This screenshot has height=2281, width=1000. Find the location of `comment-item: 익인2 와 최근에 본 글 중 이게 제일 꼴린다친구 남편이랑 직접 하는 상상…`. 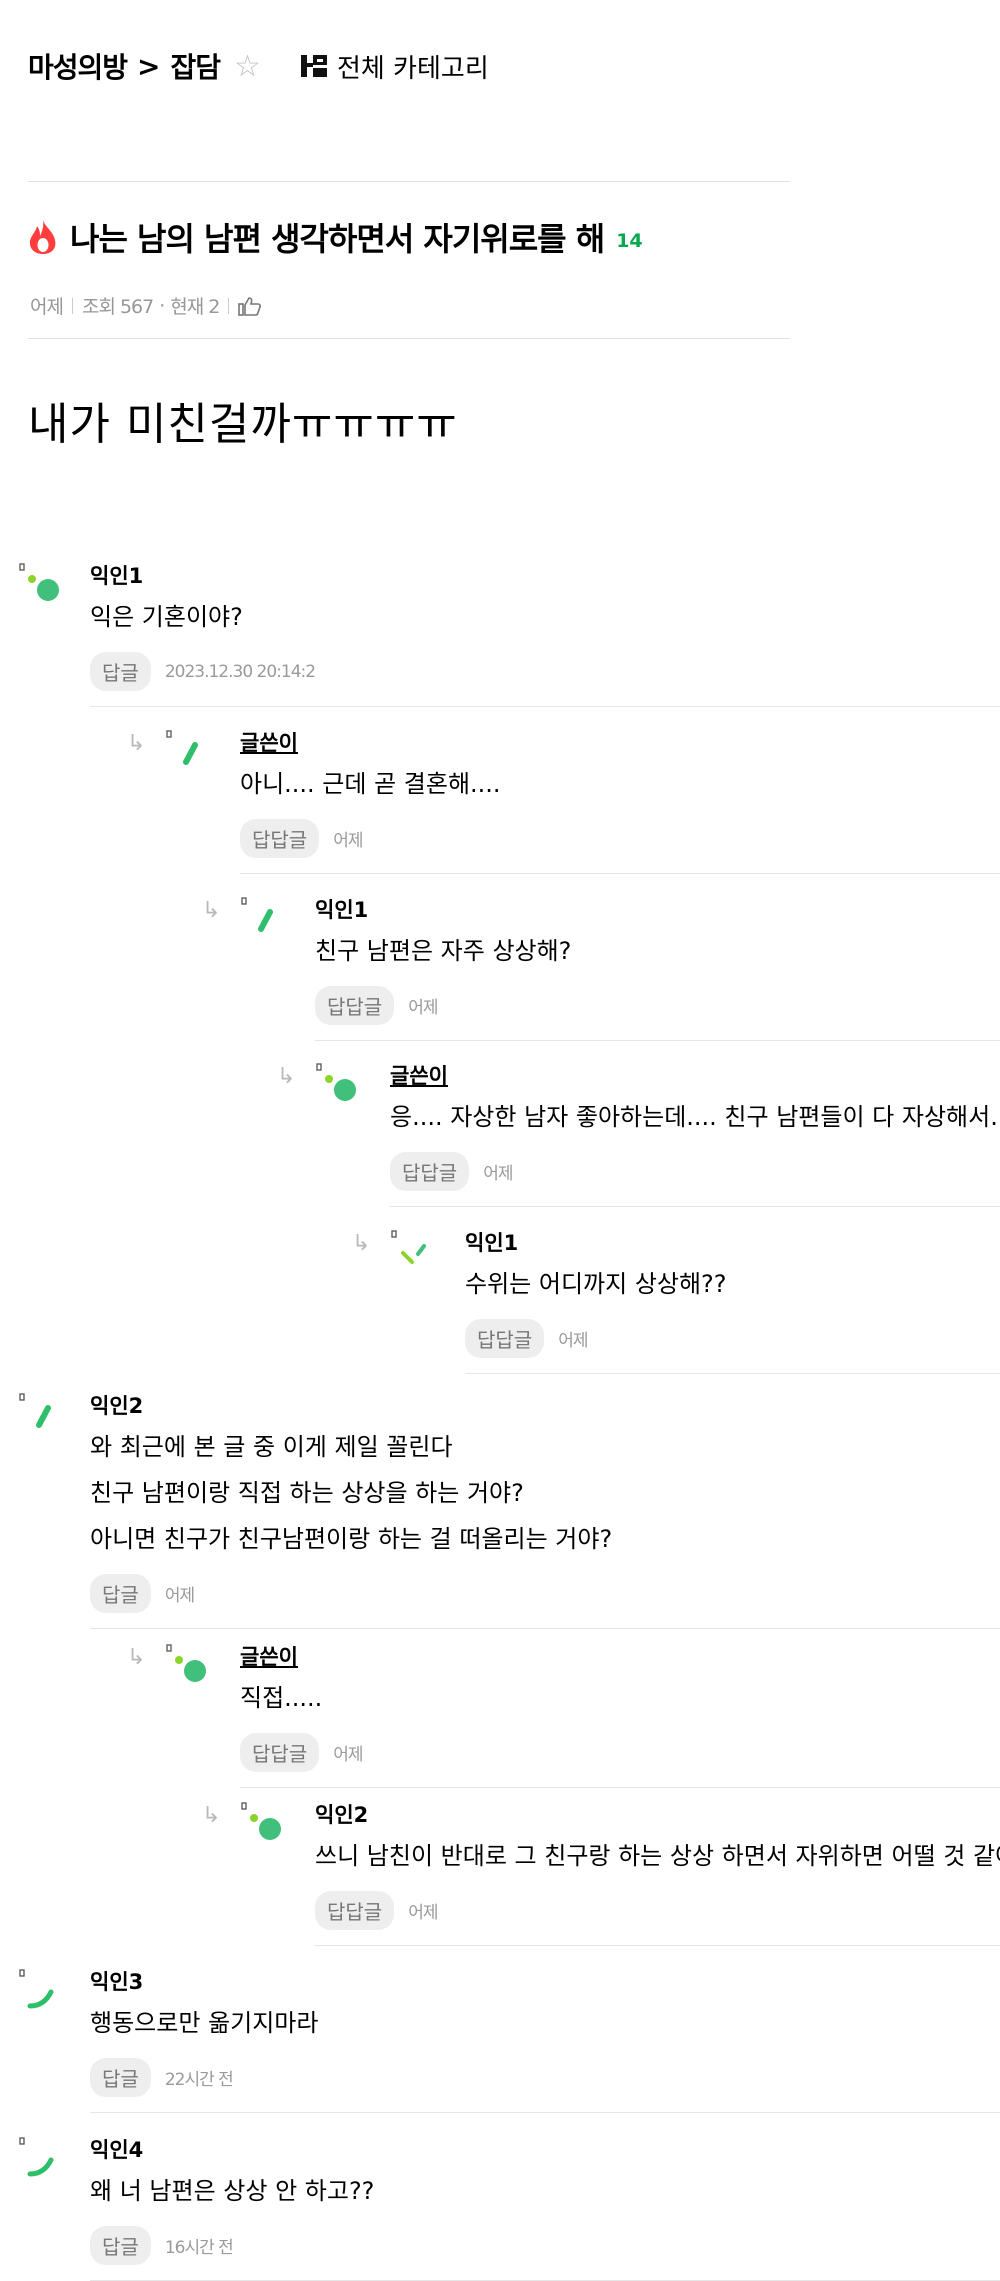

comment-item: 익인2 와 최근에 본 글 중 이게 제일 꼴린다친구 남편이랑 직접 하는 상상… is located at coordinates (500, 1507).